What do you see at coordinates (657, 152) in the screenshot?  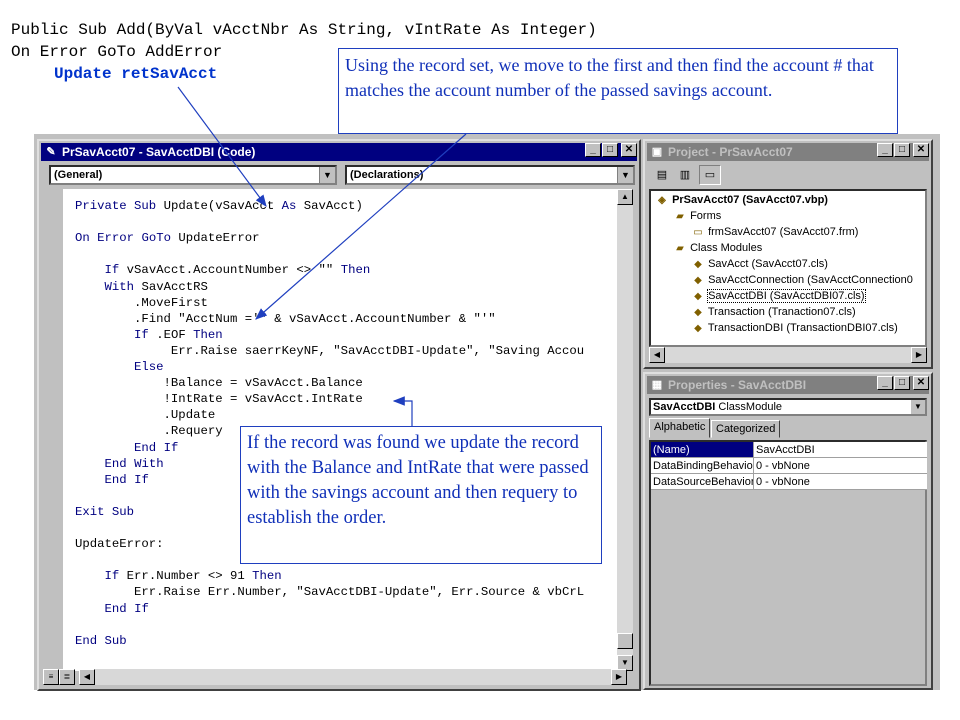 I see `project-explorer-icon: ▣` at bounding box center [657, 152].